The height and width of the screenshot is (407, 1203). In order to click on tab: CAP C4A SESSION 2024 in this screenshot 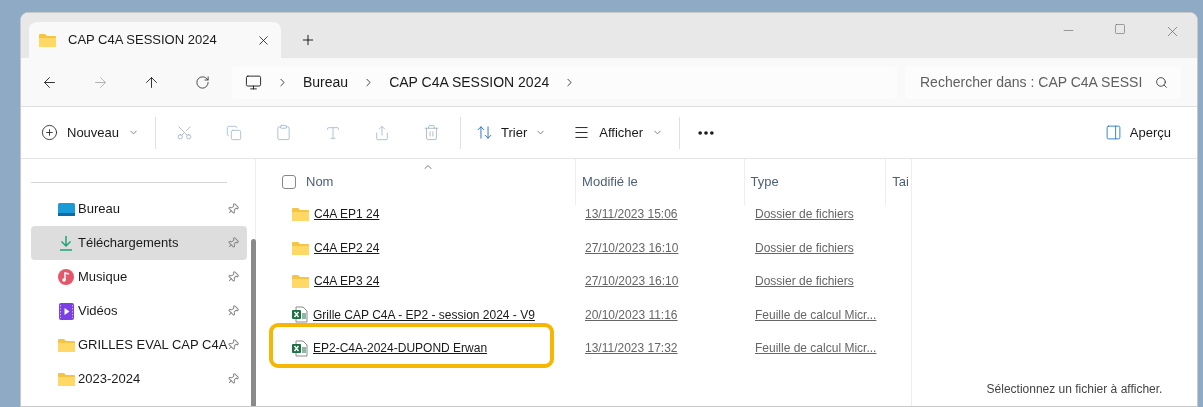, I will do `click(155, 40)`.